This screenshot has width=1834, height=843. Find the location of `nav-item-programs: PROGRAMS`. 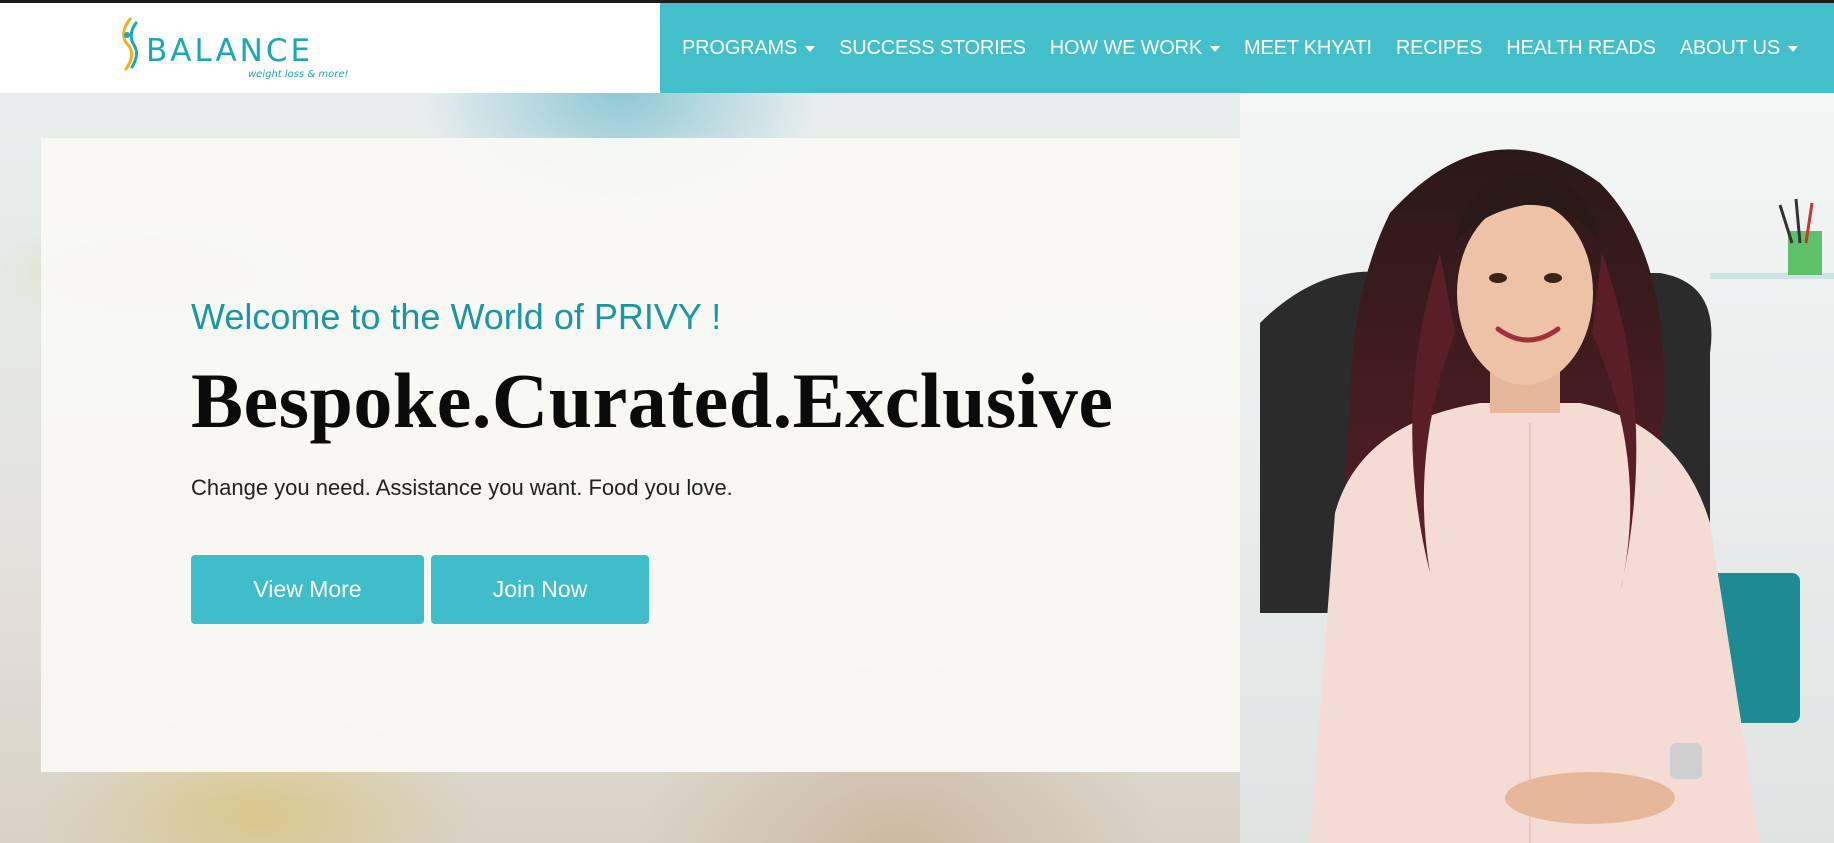

nav-item-programs: PROGRAMS is located at coordinates (748, 48).